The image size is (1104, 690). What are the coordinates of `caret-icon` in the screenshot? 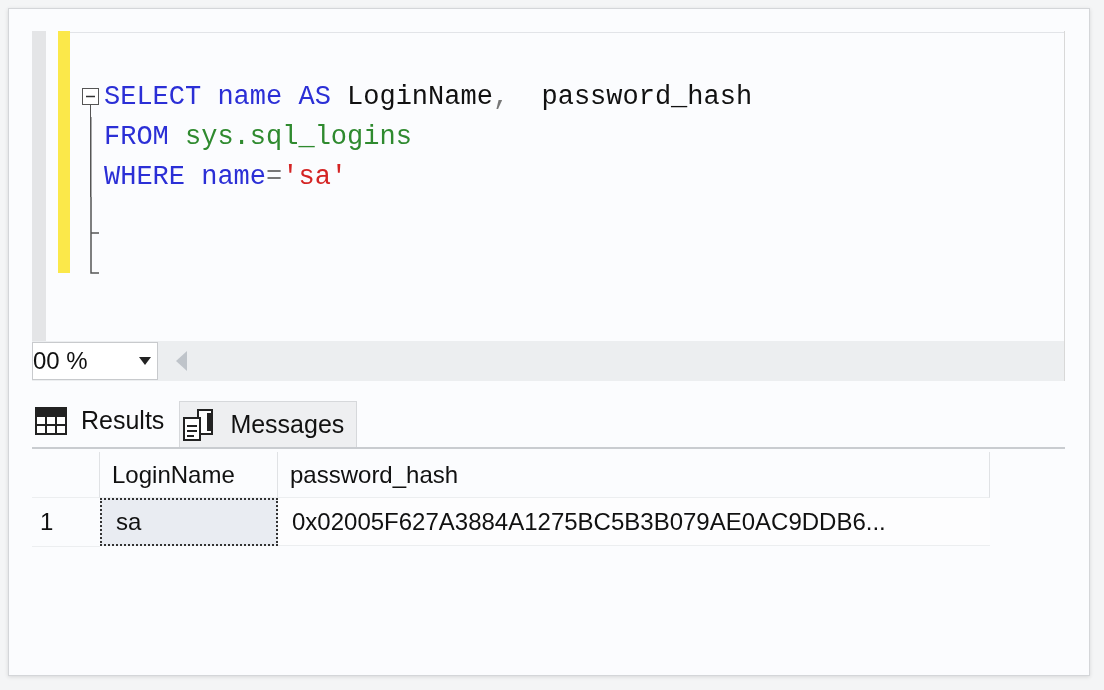 It's located at (145, 361).